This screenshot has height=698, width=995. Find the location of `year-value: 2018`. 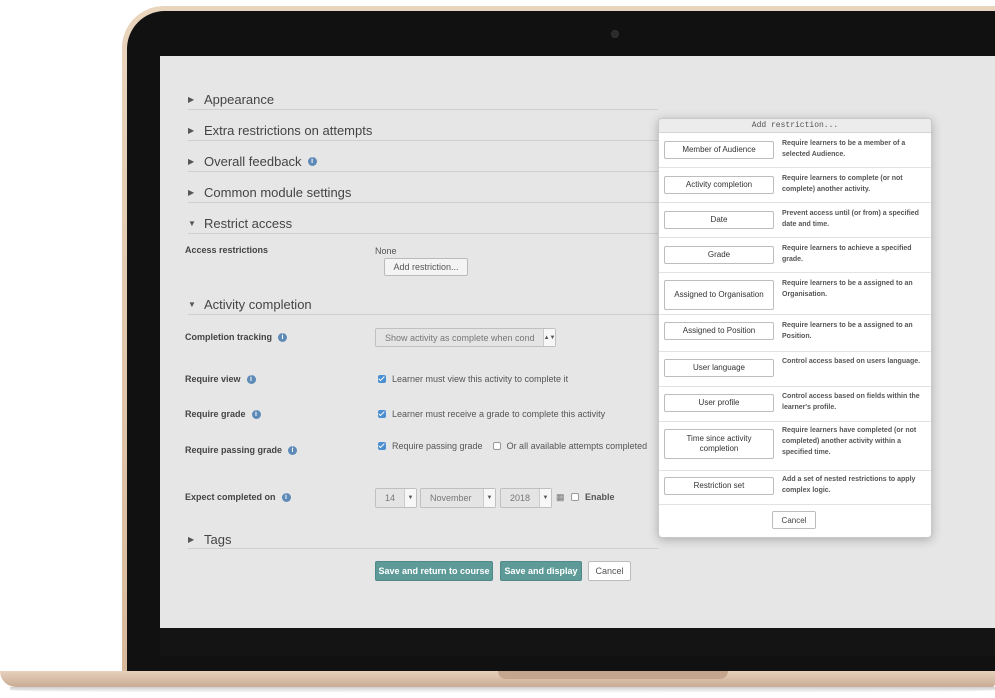

year-value: 2018 is located at coordinates (520, 498).